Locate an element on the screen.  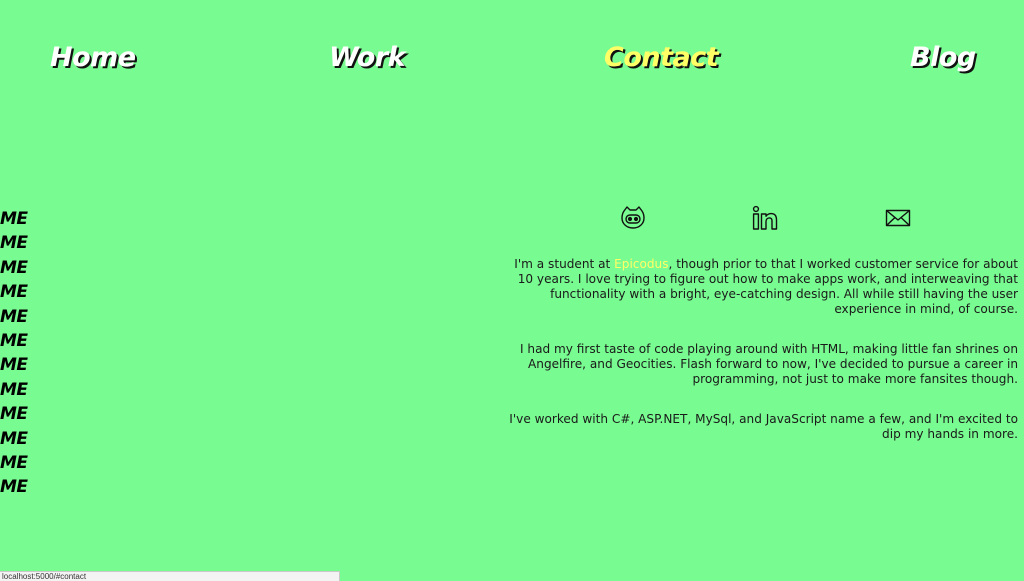
nav-blog-link: Blog is located at coordinates (943, 57).